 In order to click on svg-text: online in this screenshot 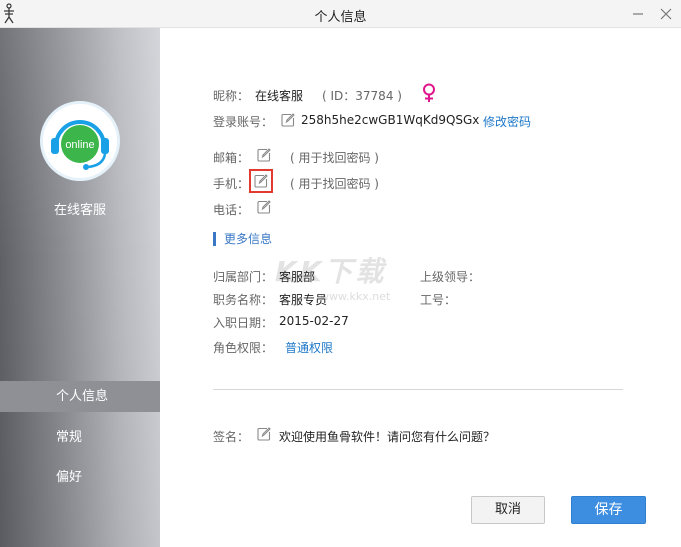, I will do `click(79, 145)`.